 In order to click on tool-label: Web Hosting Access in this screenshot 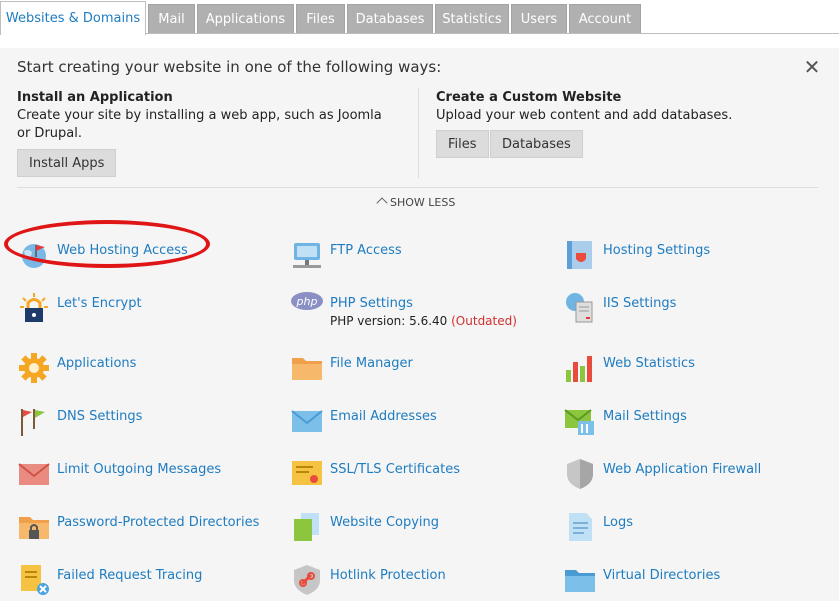, I will do `click(122, 250)`.